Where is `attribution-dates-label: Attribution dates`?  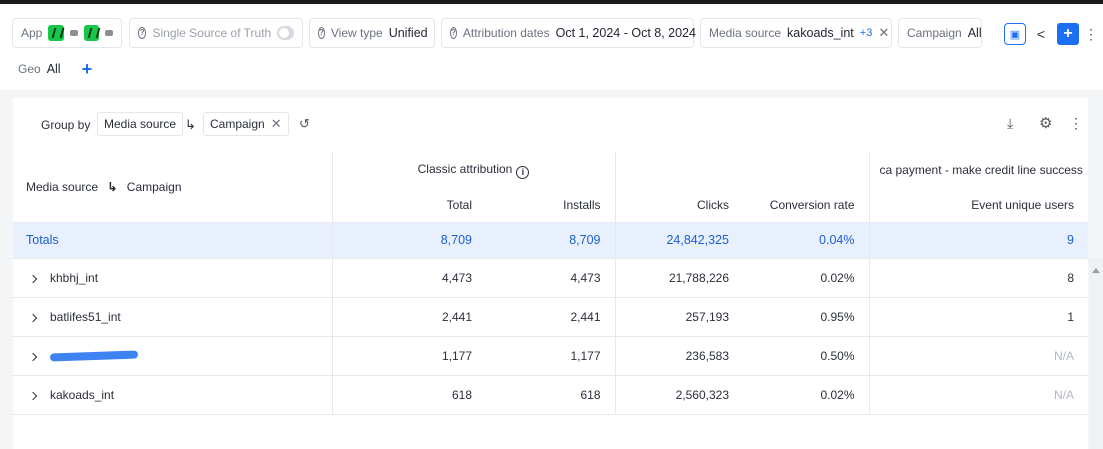 attribution-dates-label: Attribution dates is located at coordinates (506, 33).